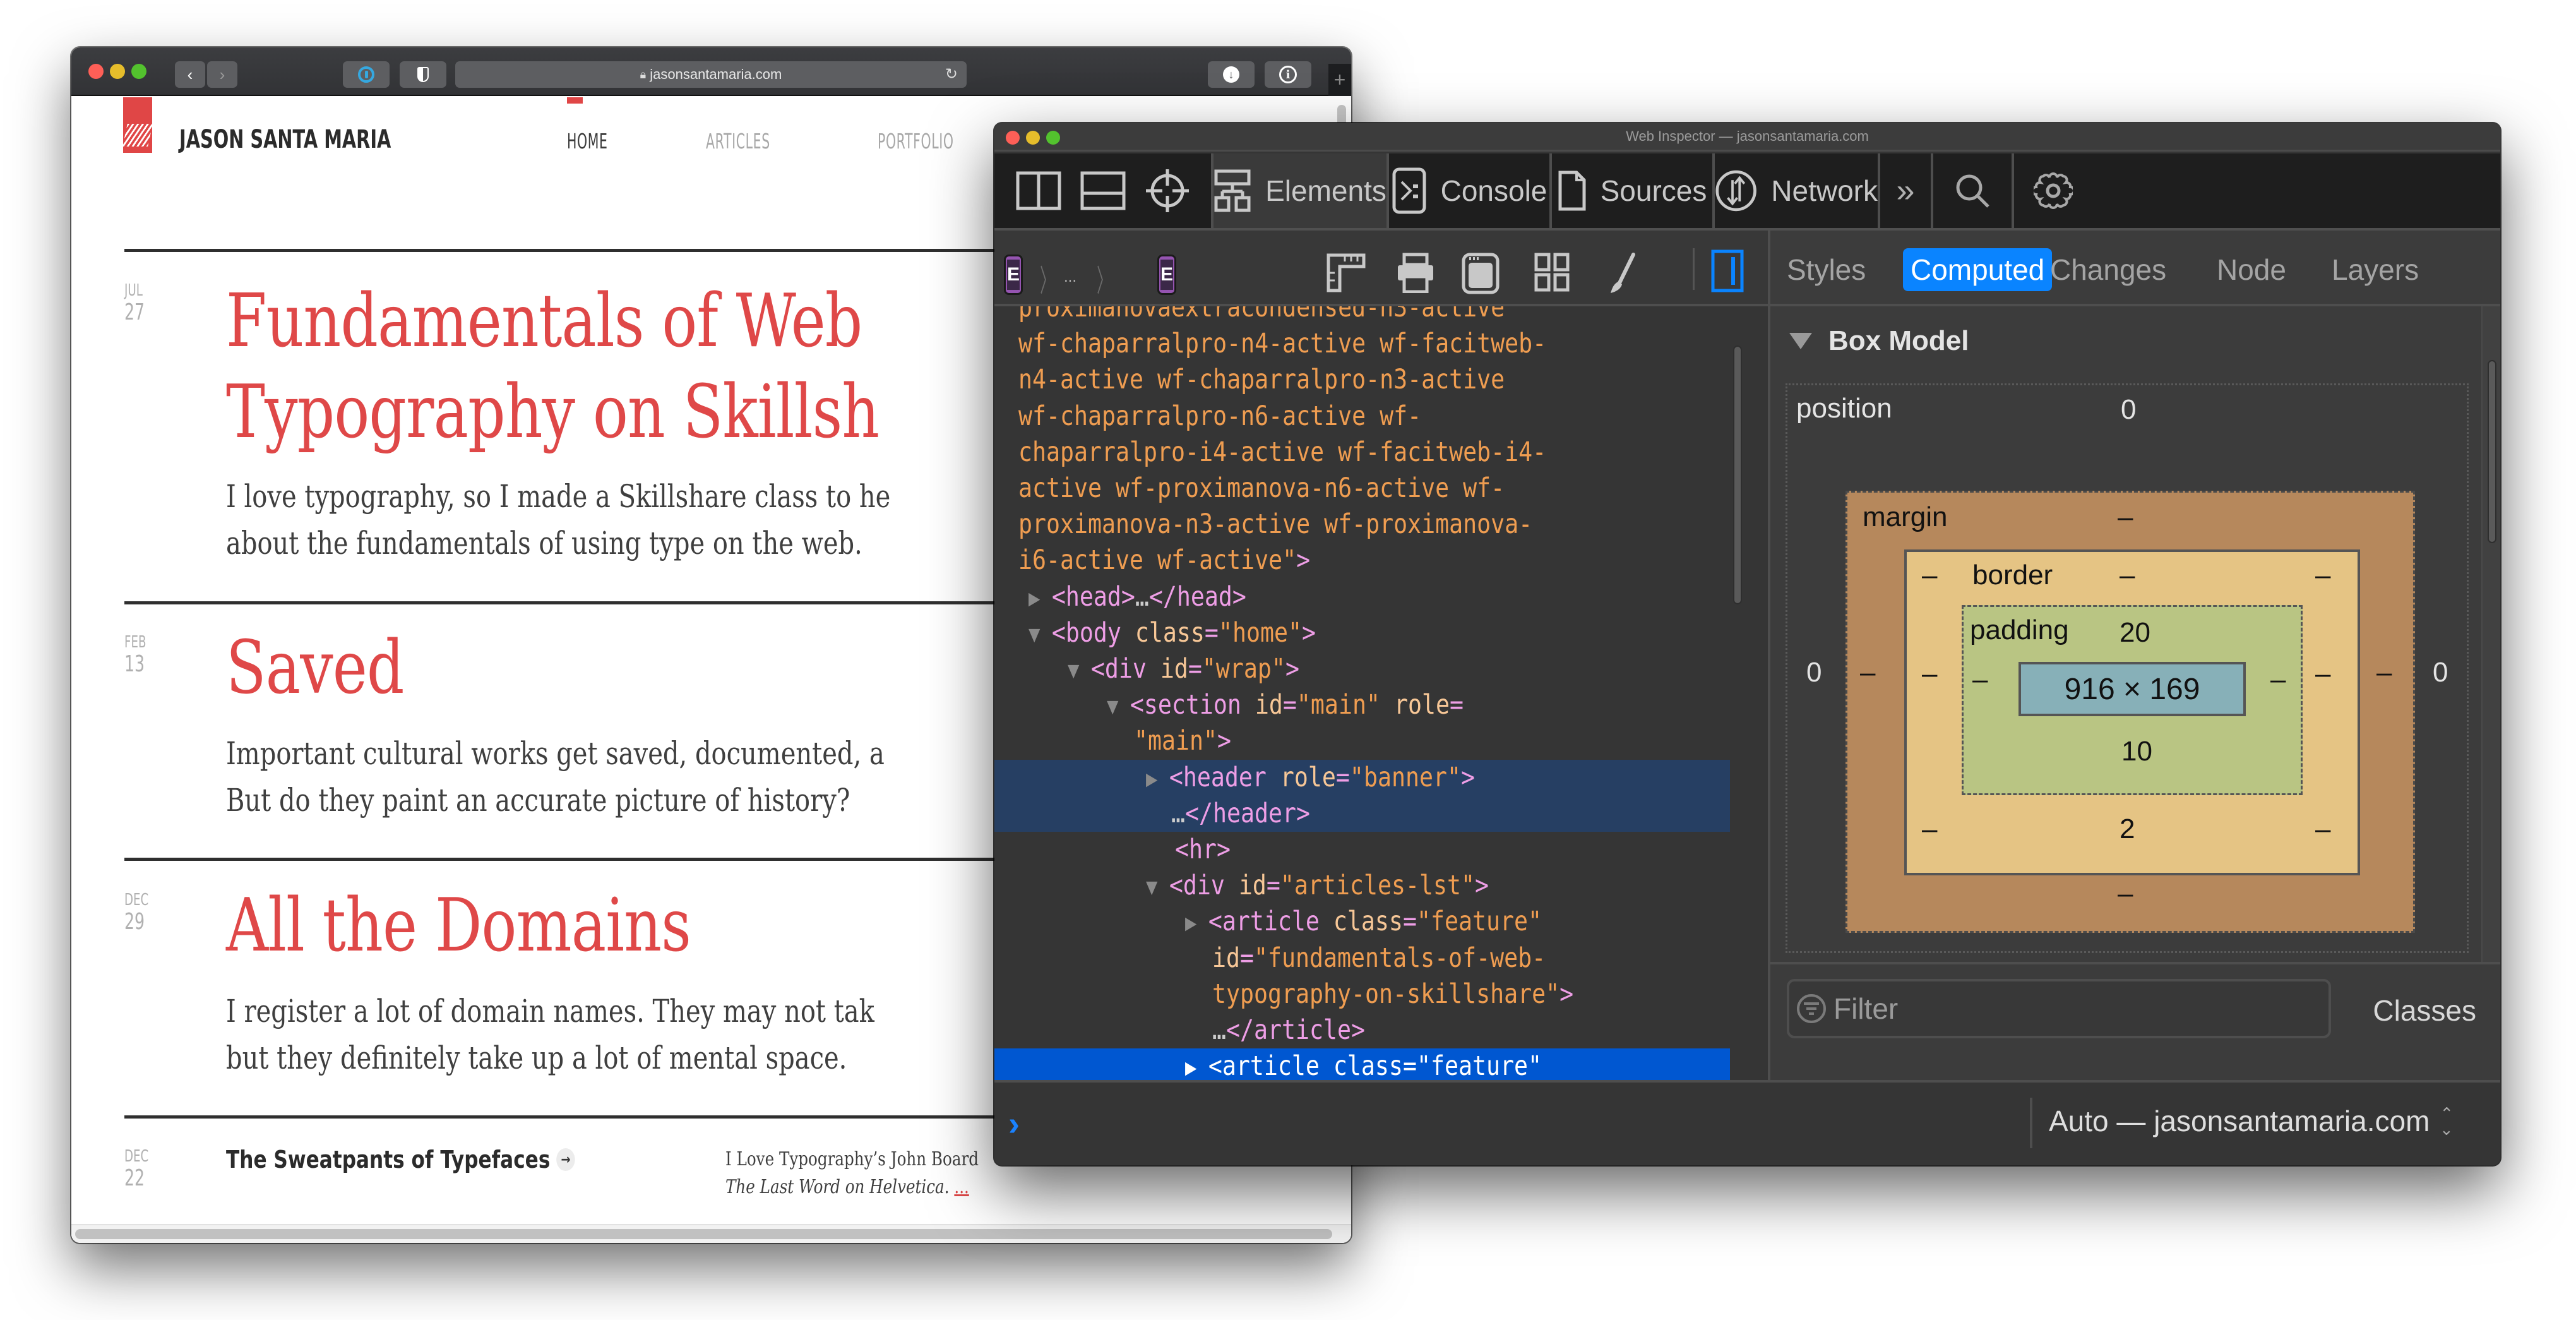  Describe the element at coordinates (1973, 190) in the screenshot. I see `search-button` at that location.